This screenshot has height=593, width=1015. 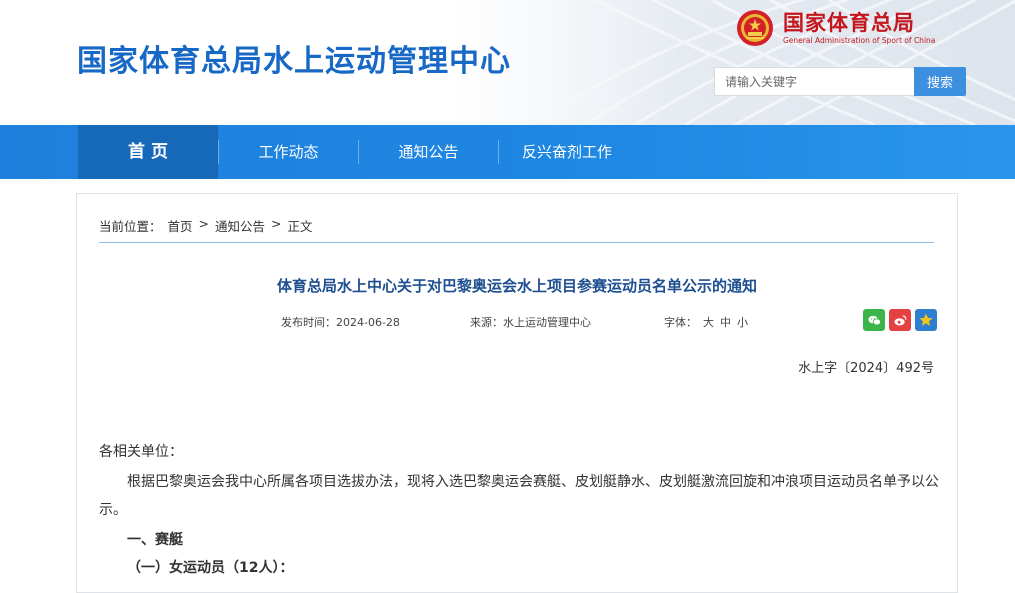 What do you see at coordinates (680, 322) in the screenshot?
I see `font-size-label: 字体：` at bounding box center [680, 322].